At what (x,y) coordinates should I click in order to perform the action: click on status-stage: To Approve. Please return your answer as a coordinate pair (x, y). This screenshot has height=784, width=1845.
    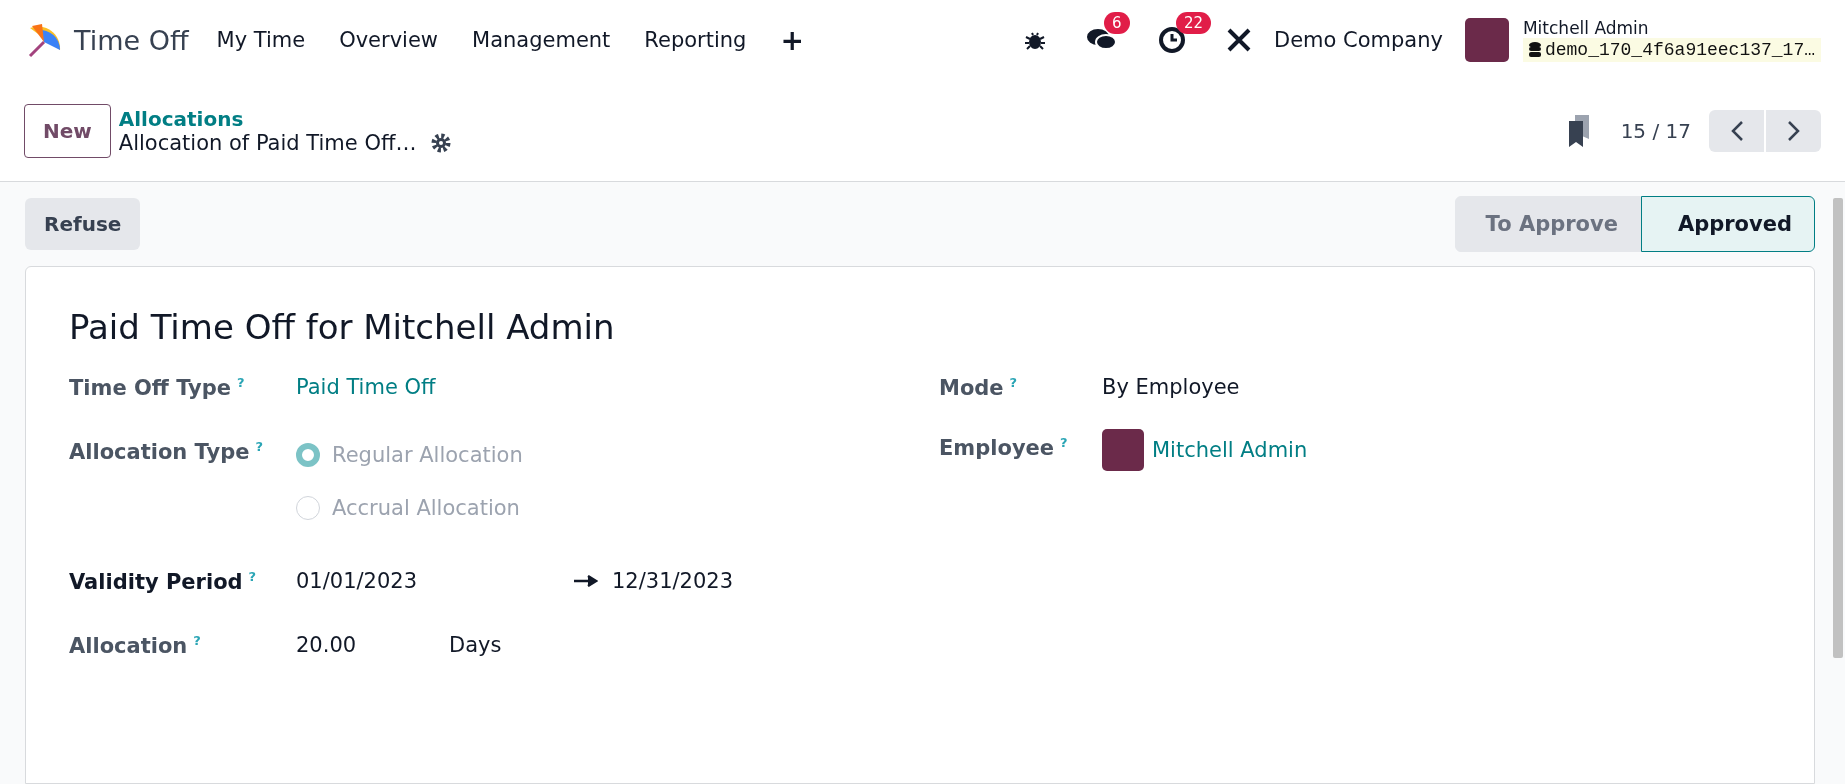
    Looking at the image, I should click on (1547, 224).